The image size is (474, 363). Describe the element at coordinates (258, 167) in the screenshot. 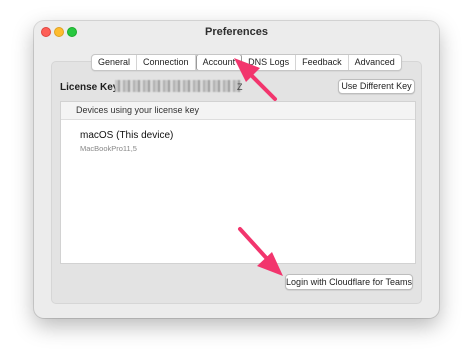

I see `annotation-arrows` at that location.